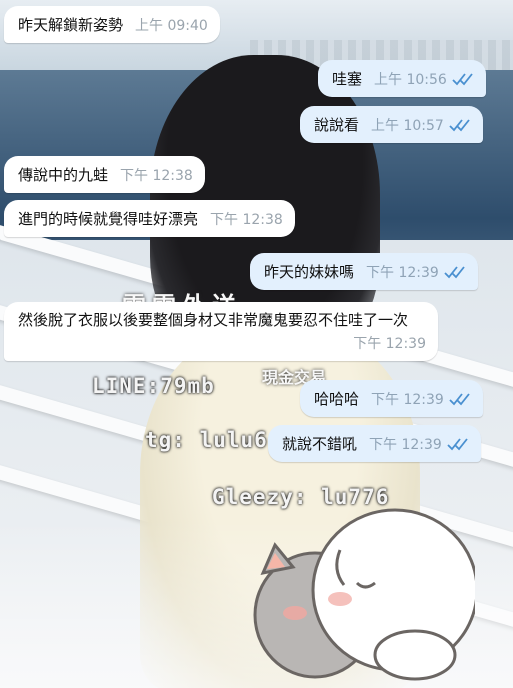  What do you see at coordinates (108, 219) in the screenshot?
I see `message-text: 進門的時候就覺得哇好漂亮` at bounding box center [108, 219].